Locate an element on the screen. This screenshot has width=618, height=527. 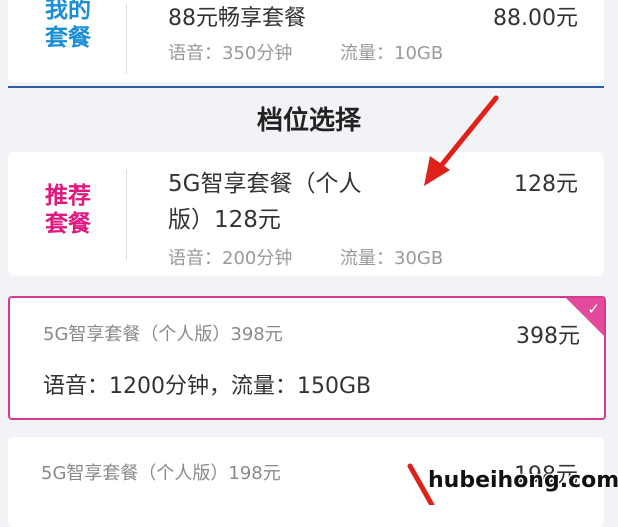
plan-price: 128元 is located at coordinates (546, 184).